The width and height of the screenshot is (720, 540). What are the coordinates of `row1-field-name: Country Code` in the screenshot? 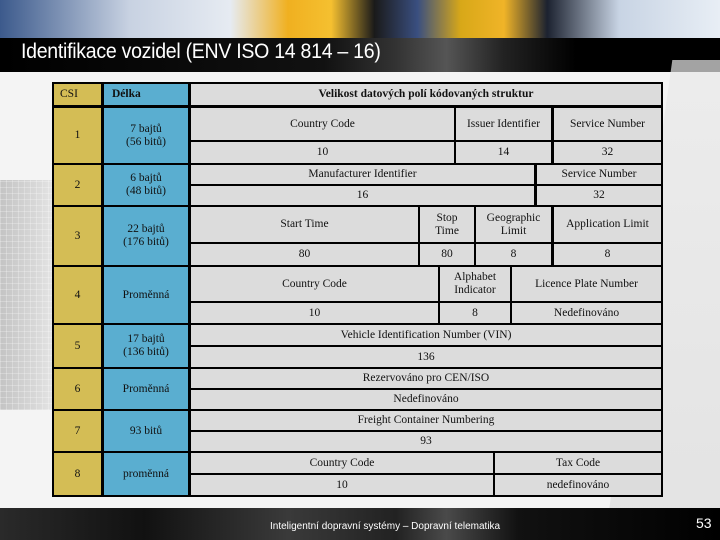 It's located at (322, 124).